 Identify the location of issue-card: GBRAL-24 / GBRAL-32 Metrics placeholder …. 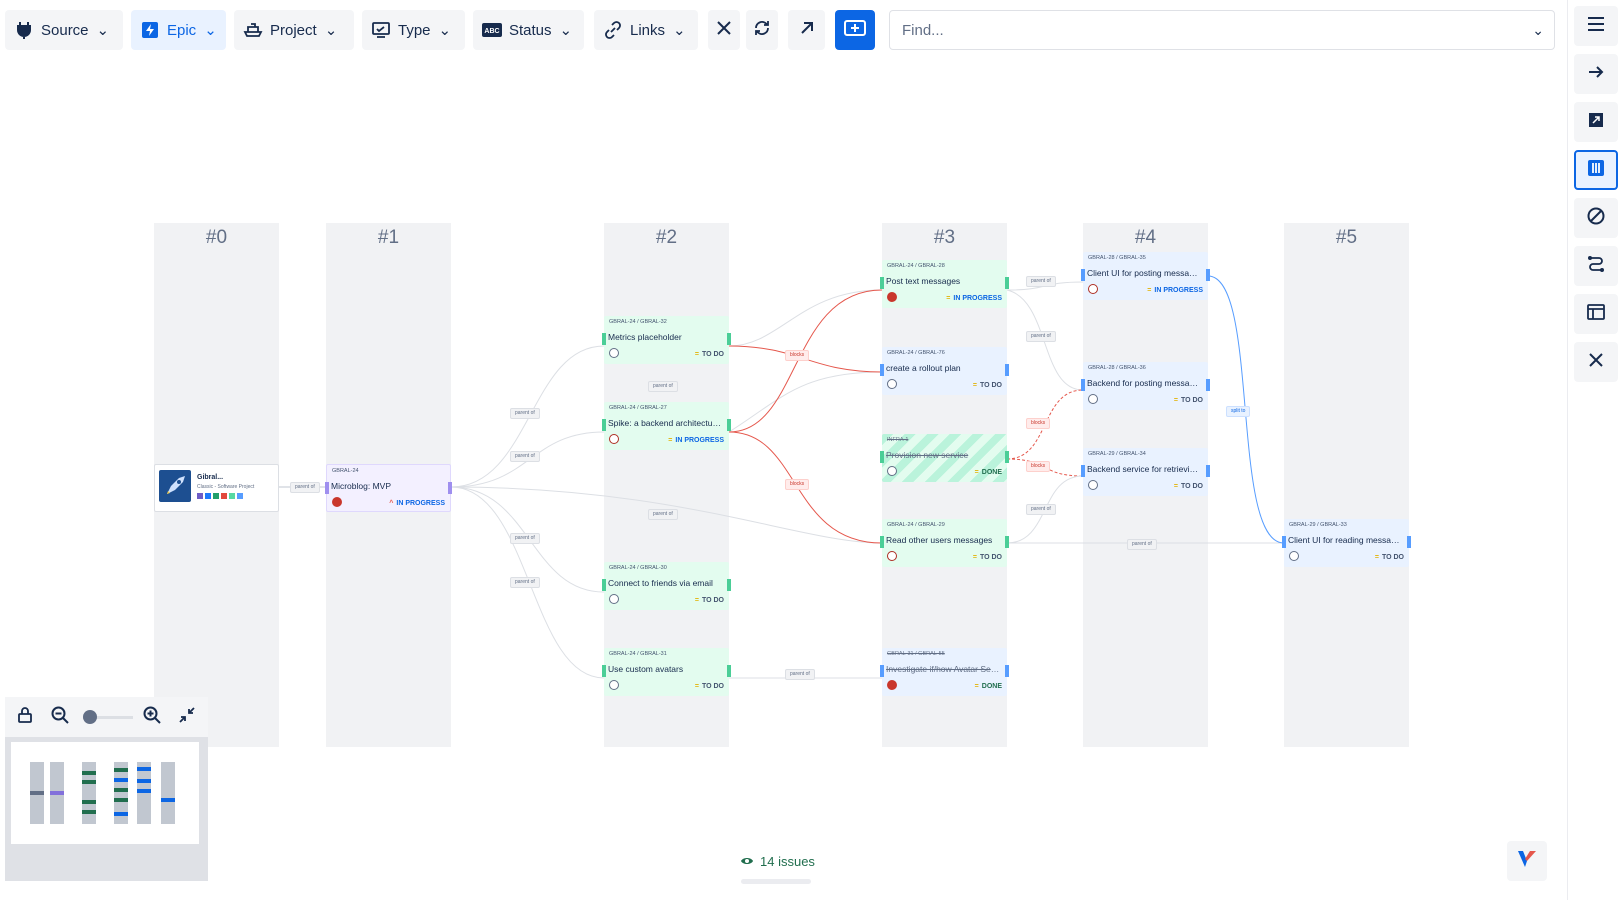
(666, 340).